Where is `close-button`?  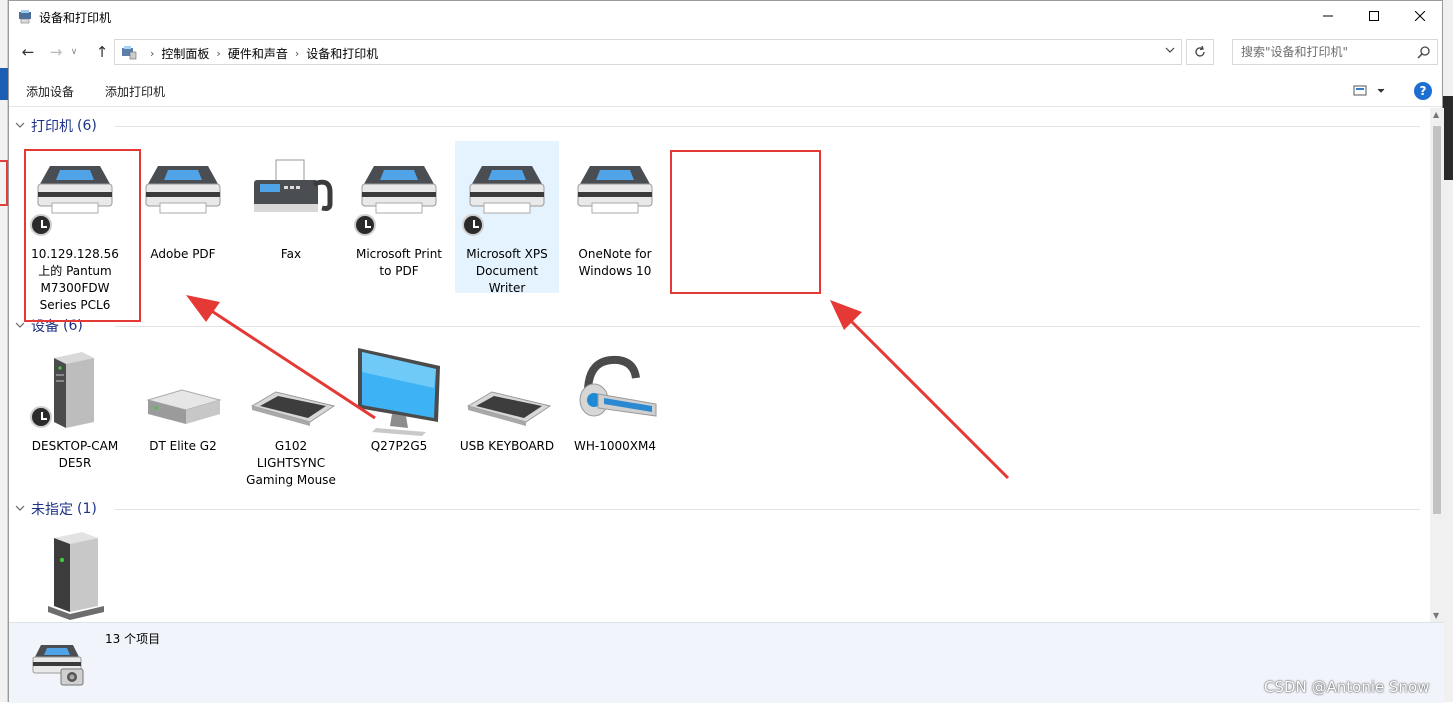
close-button is located at coordinates (1420, 16).